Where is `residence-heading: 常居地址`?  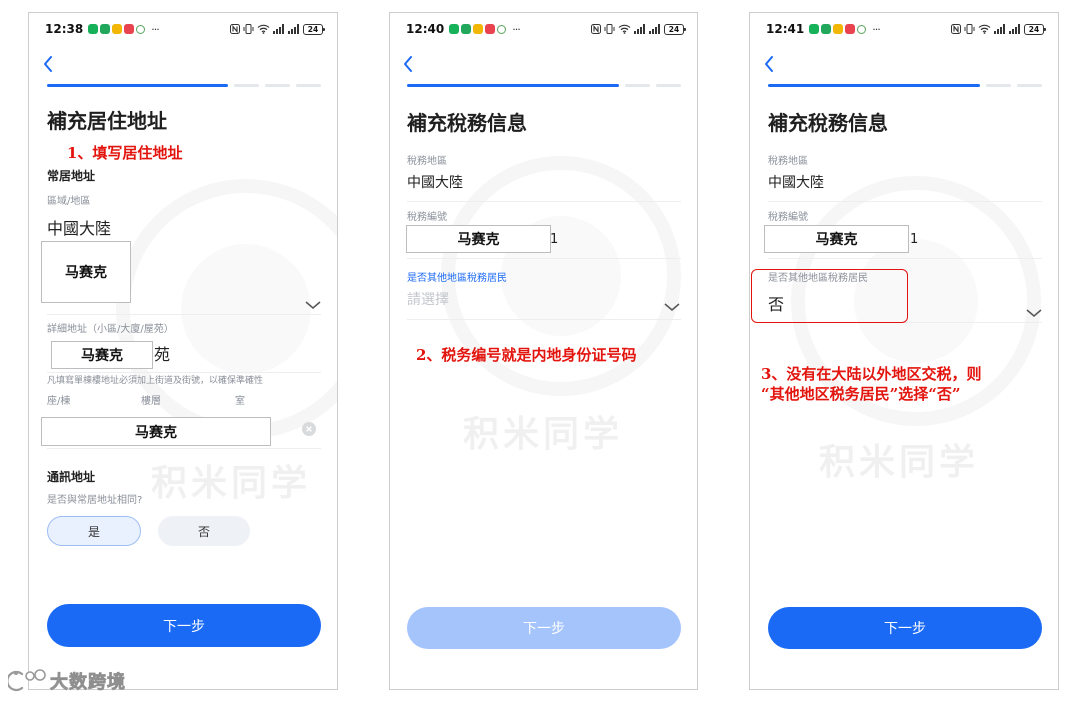
residence-heading: 常居地址 is located at coordinates (71, 176).